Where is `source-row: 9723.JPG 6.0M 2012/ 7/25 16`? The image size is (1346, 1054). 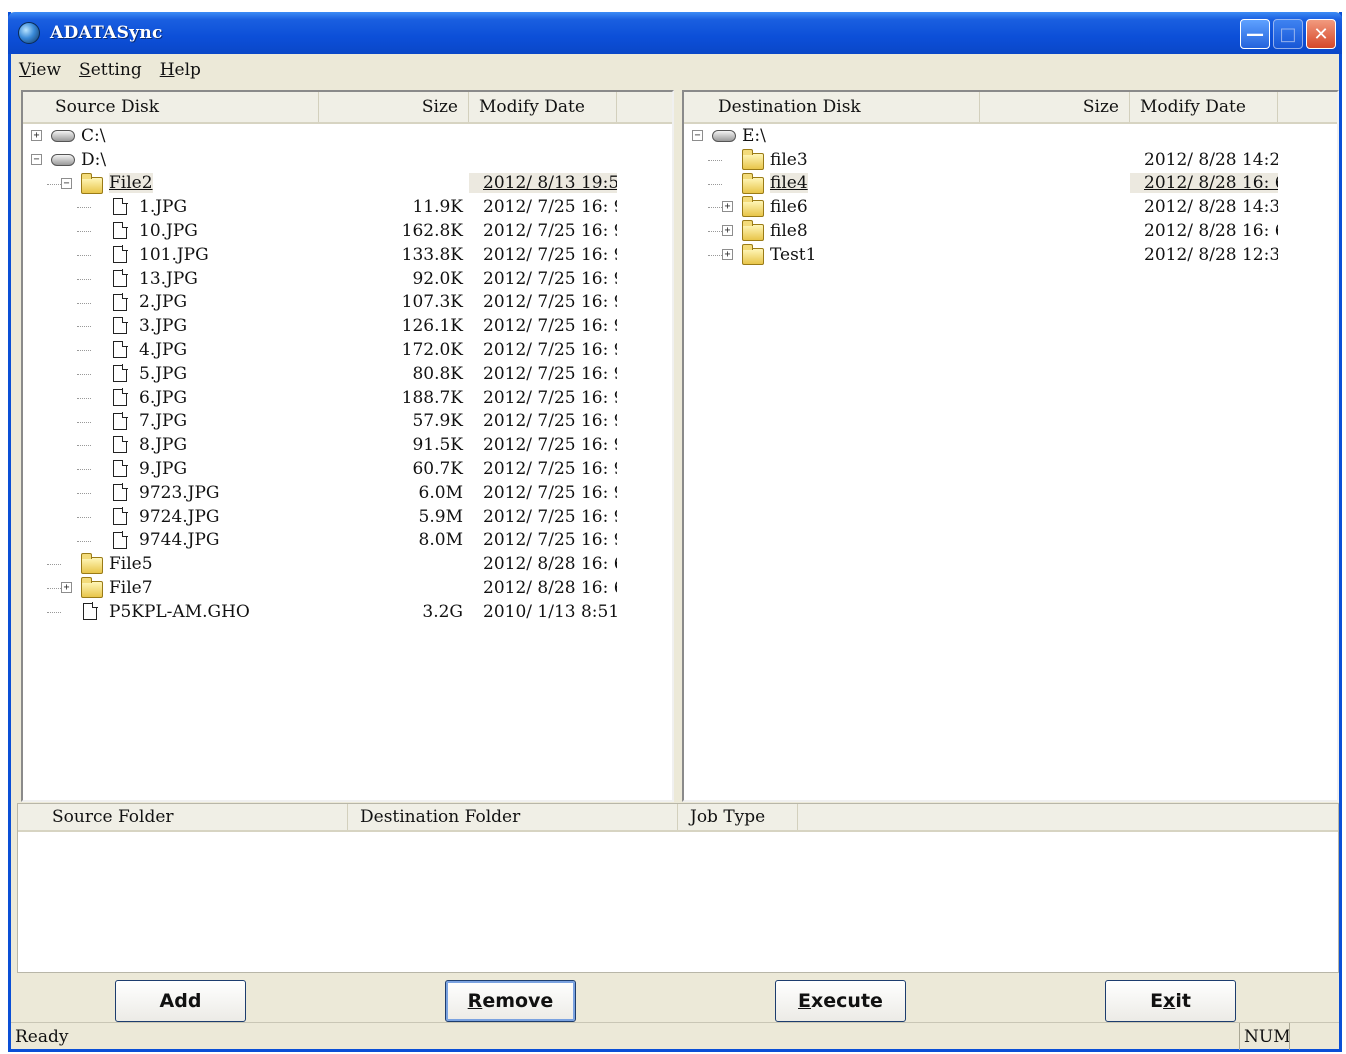
source-row: 9723.JPG 6.0M 2012/ 7/25 16 is located at coordinates (347, 493).